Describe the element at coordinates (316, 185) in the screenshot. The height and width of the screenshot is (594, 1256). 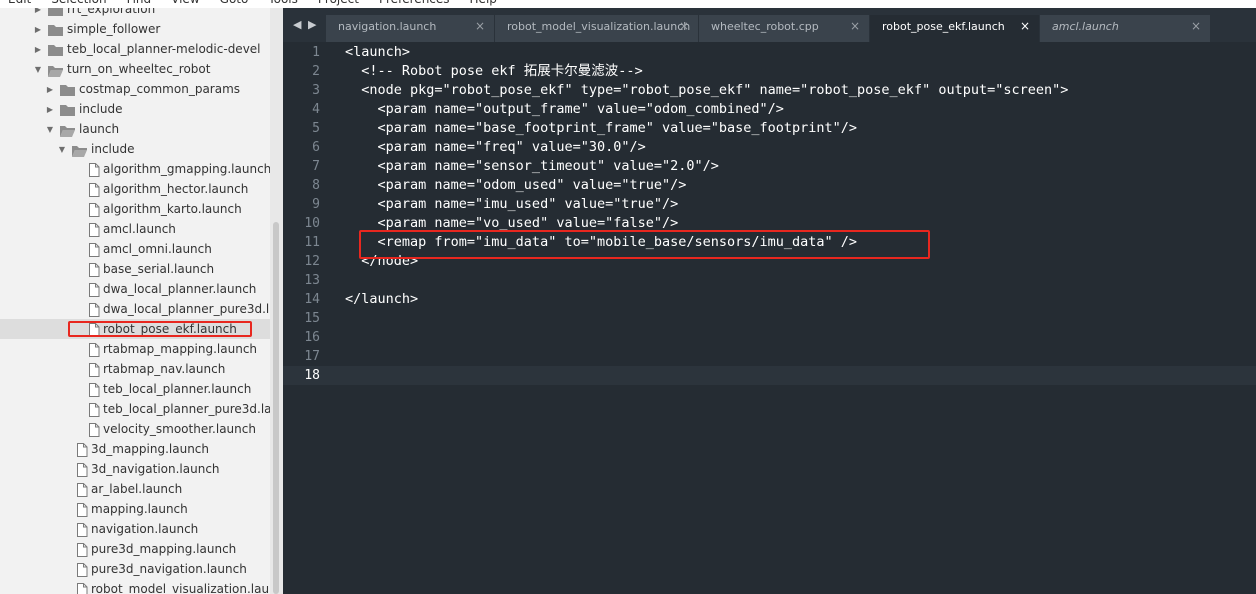
I see `line-number: 8` at that location.